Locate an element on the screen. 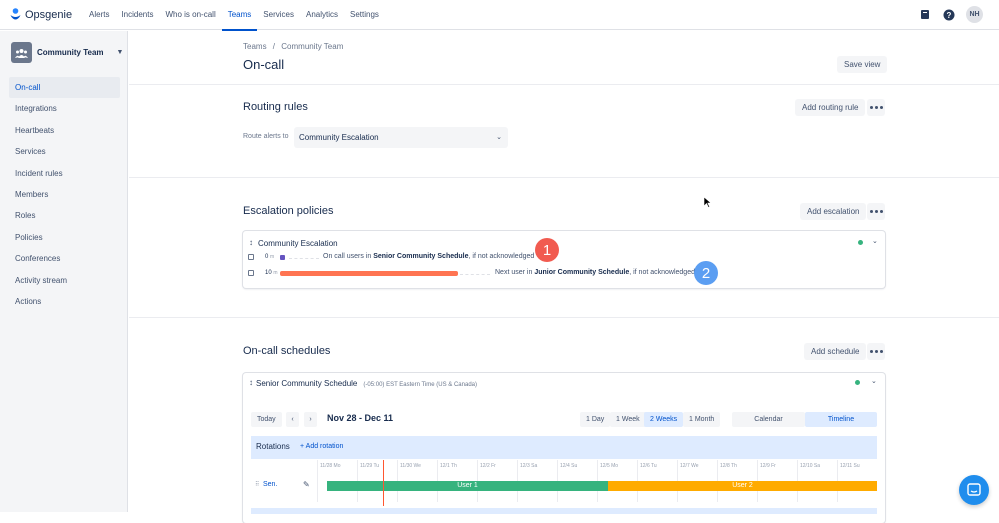 This screenshot has width=999, height=523. top-icons: ? NH is located at coordinates (950, 14).